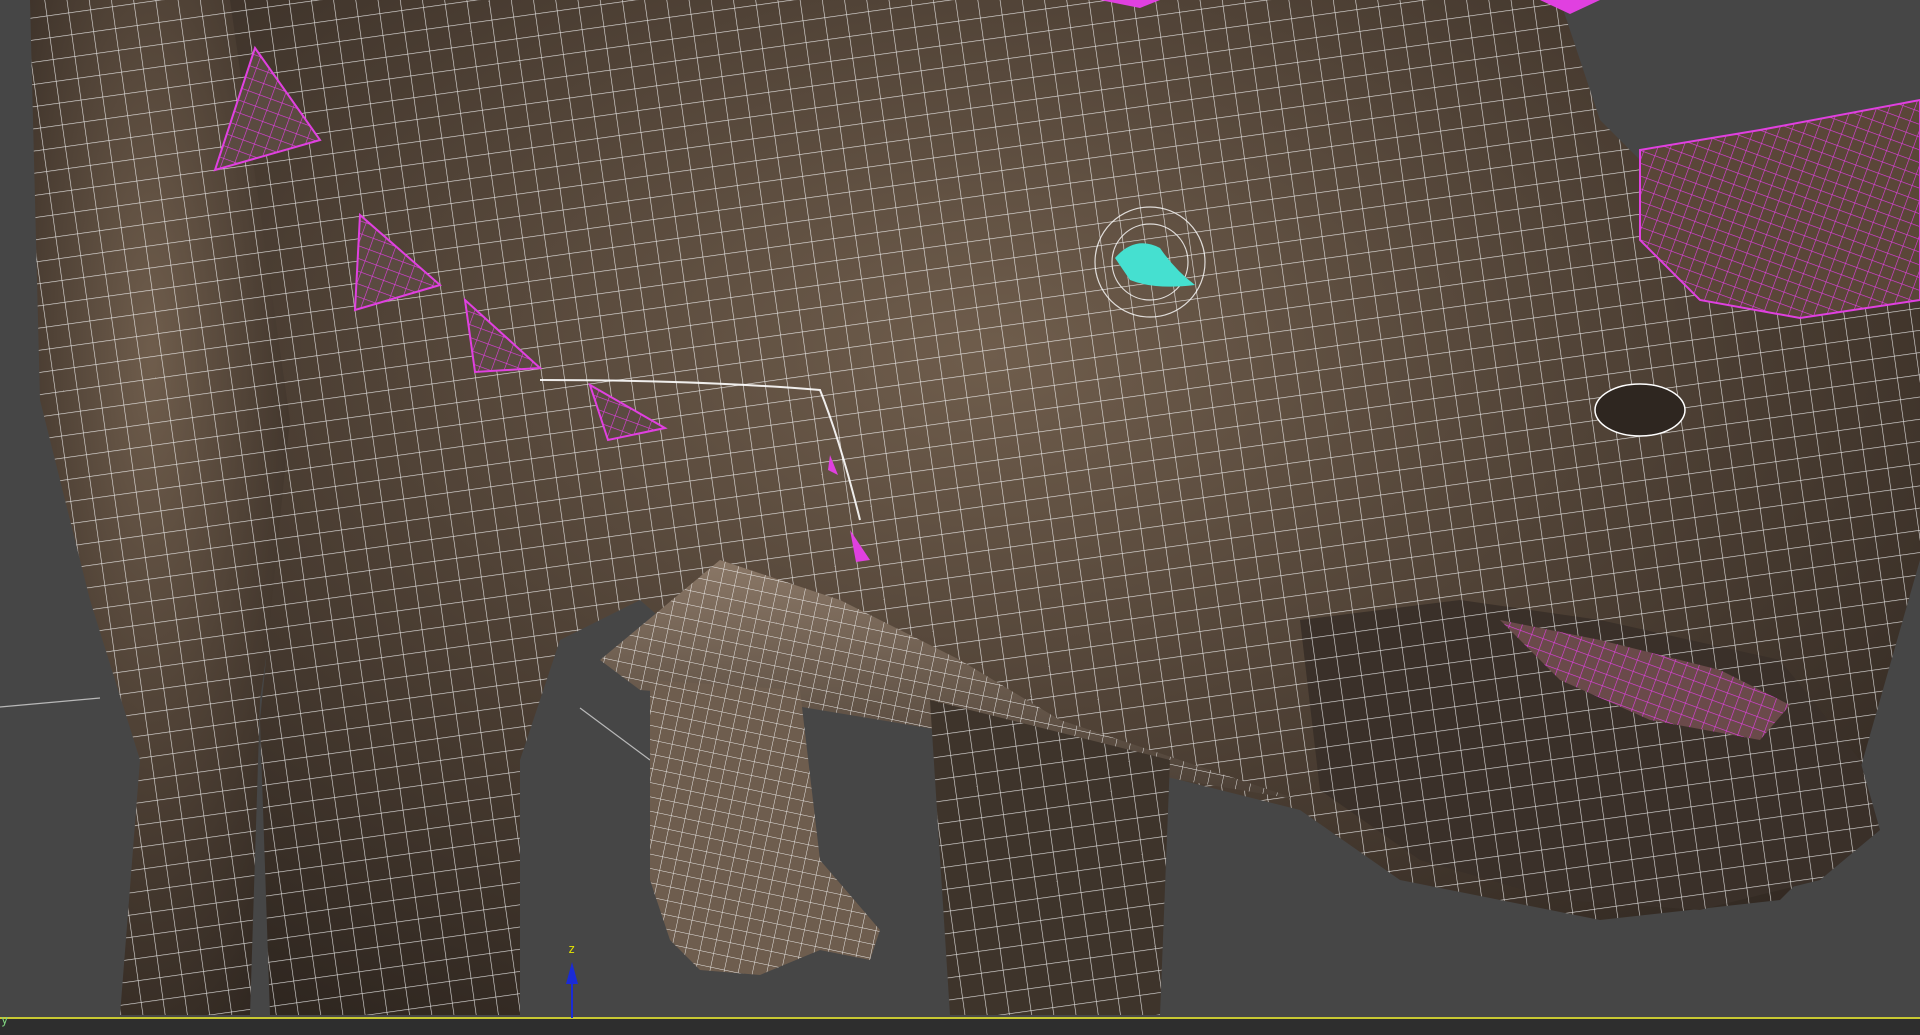 This screenshot has height=1035, width=1920. Describe the element at coordinates (5, 1020) in the screenshot. I see `axis-y-label: y` at that location.